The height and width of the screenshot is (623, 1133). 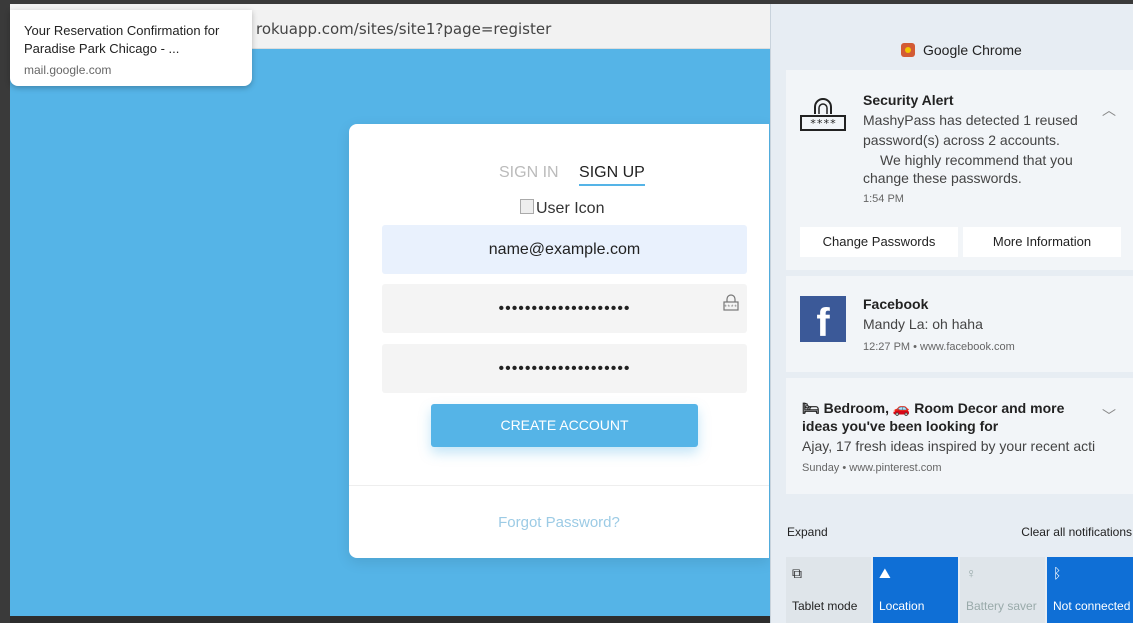 What do you see at coordinates (923, 324) in the screenshot?
I see `facebook-body: Mandy La: oh haha` at bounding box center [923, 324].